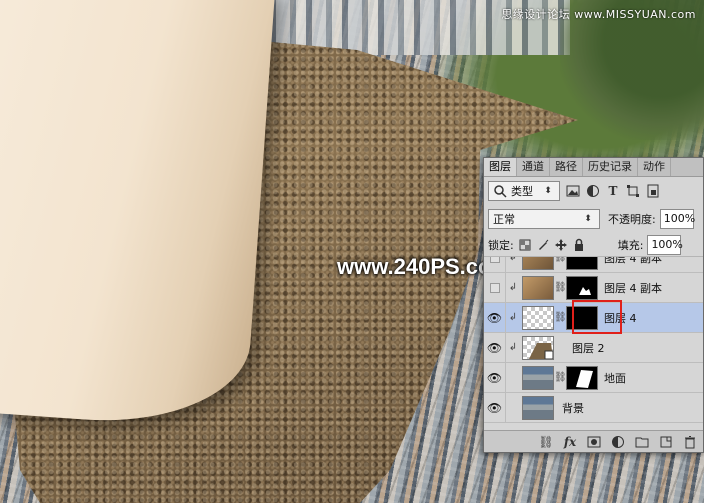 The height and width of the screenshot is (503, 704). I want to click on mask-icon, so click(594, 442).